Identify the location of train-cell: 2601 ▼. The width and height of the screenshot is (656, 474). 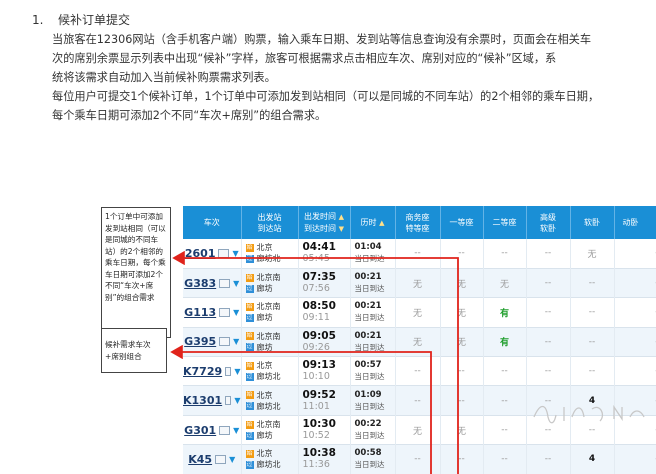
(212, 254).